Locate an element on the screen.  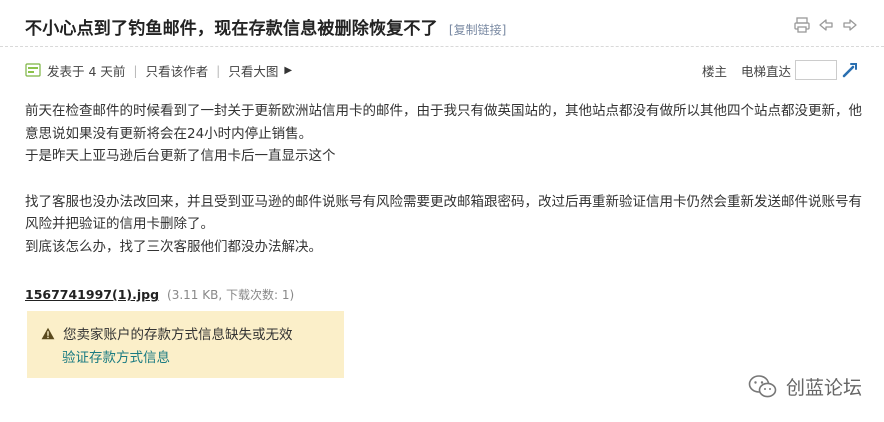
elevator-label: 电梯直达 is located at coordinates (765, 71).